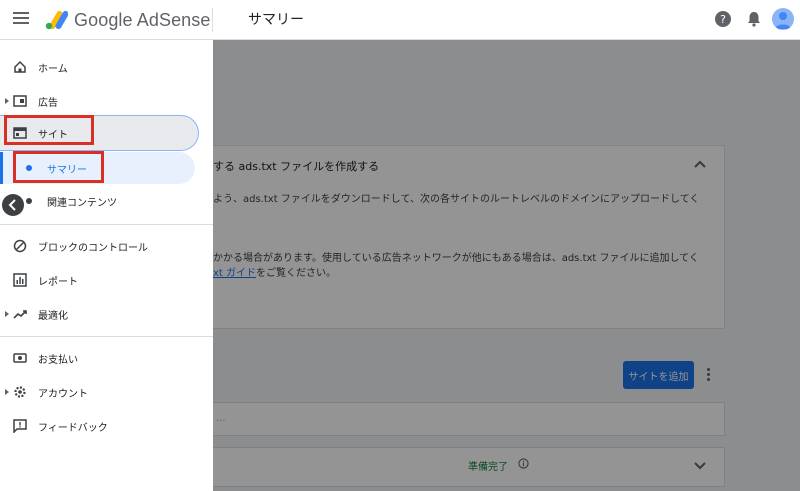  I want to click on payment-icon, so click(20, 358).